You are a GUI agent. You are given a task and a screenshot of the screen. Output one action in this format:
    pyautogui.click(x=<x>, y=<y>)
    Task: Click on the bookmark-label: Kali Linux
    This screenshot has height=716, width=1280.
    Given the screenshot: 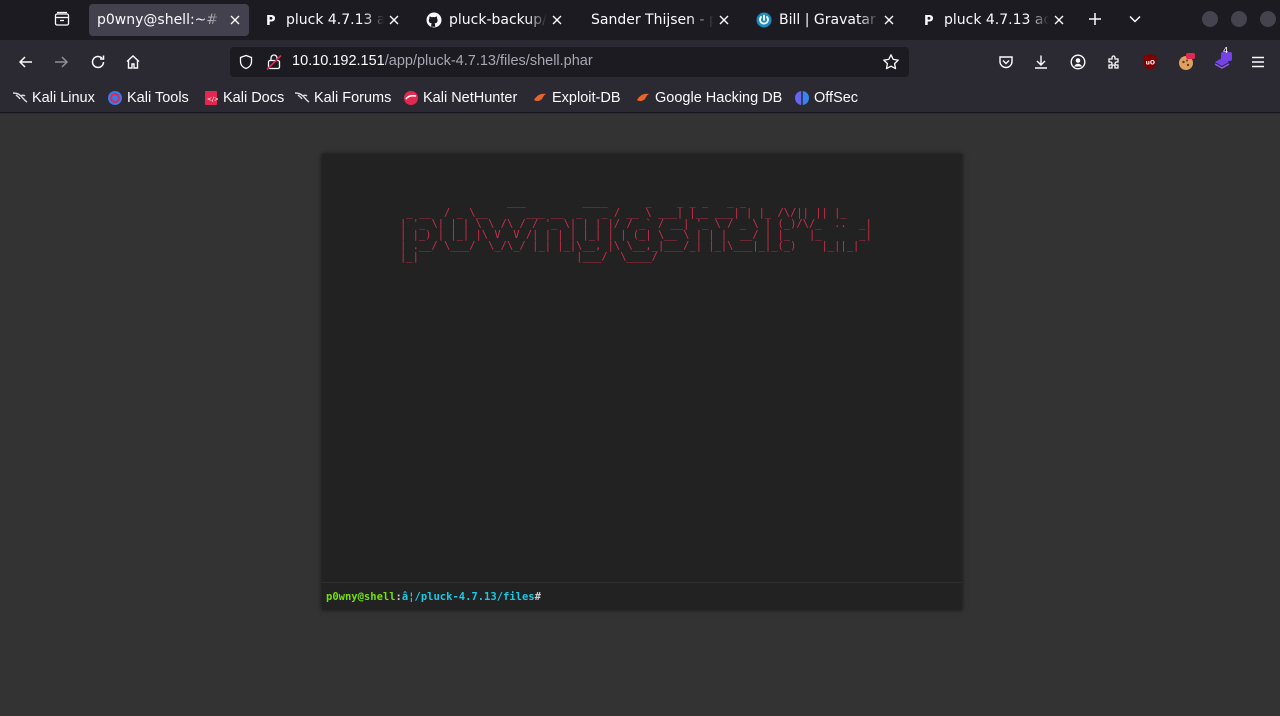 What is the action you would take?
    pyautogui.click(x=63, y=98)
    